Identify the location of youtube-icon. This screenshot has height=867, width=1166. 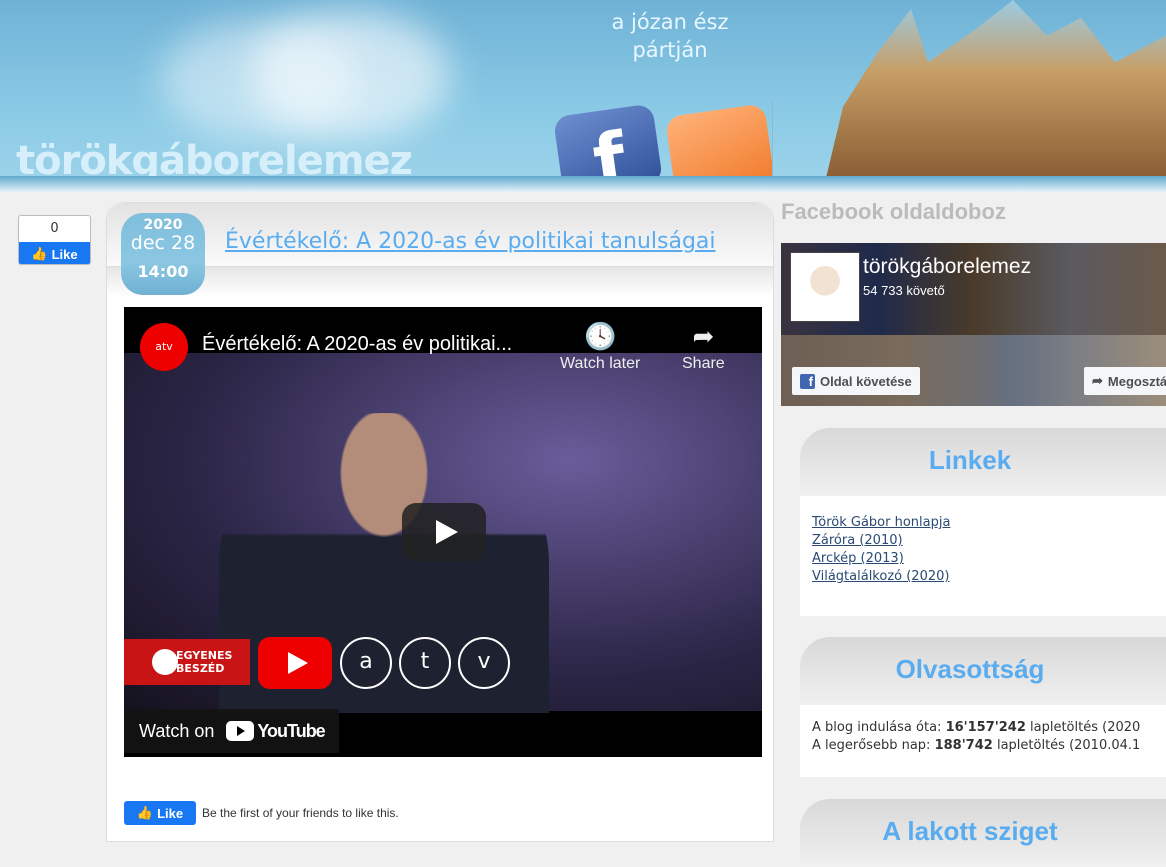
(240, 731).